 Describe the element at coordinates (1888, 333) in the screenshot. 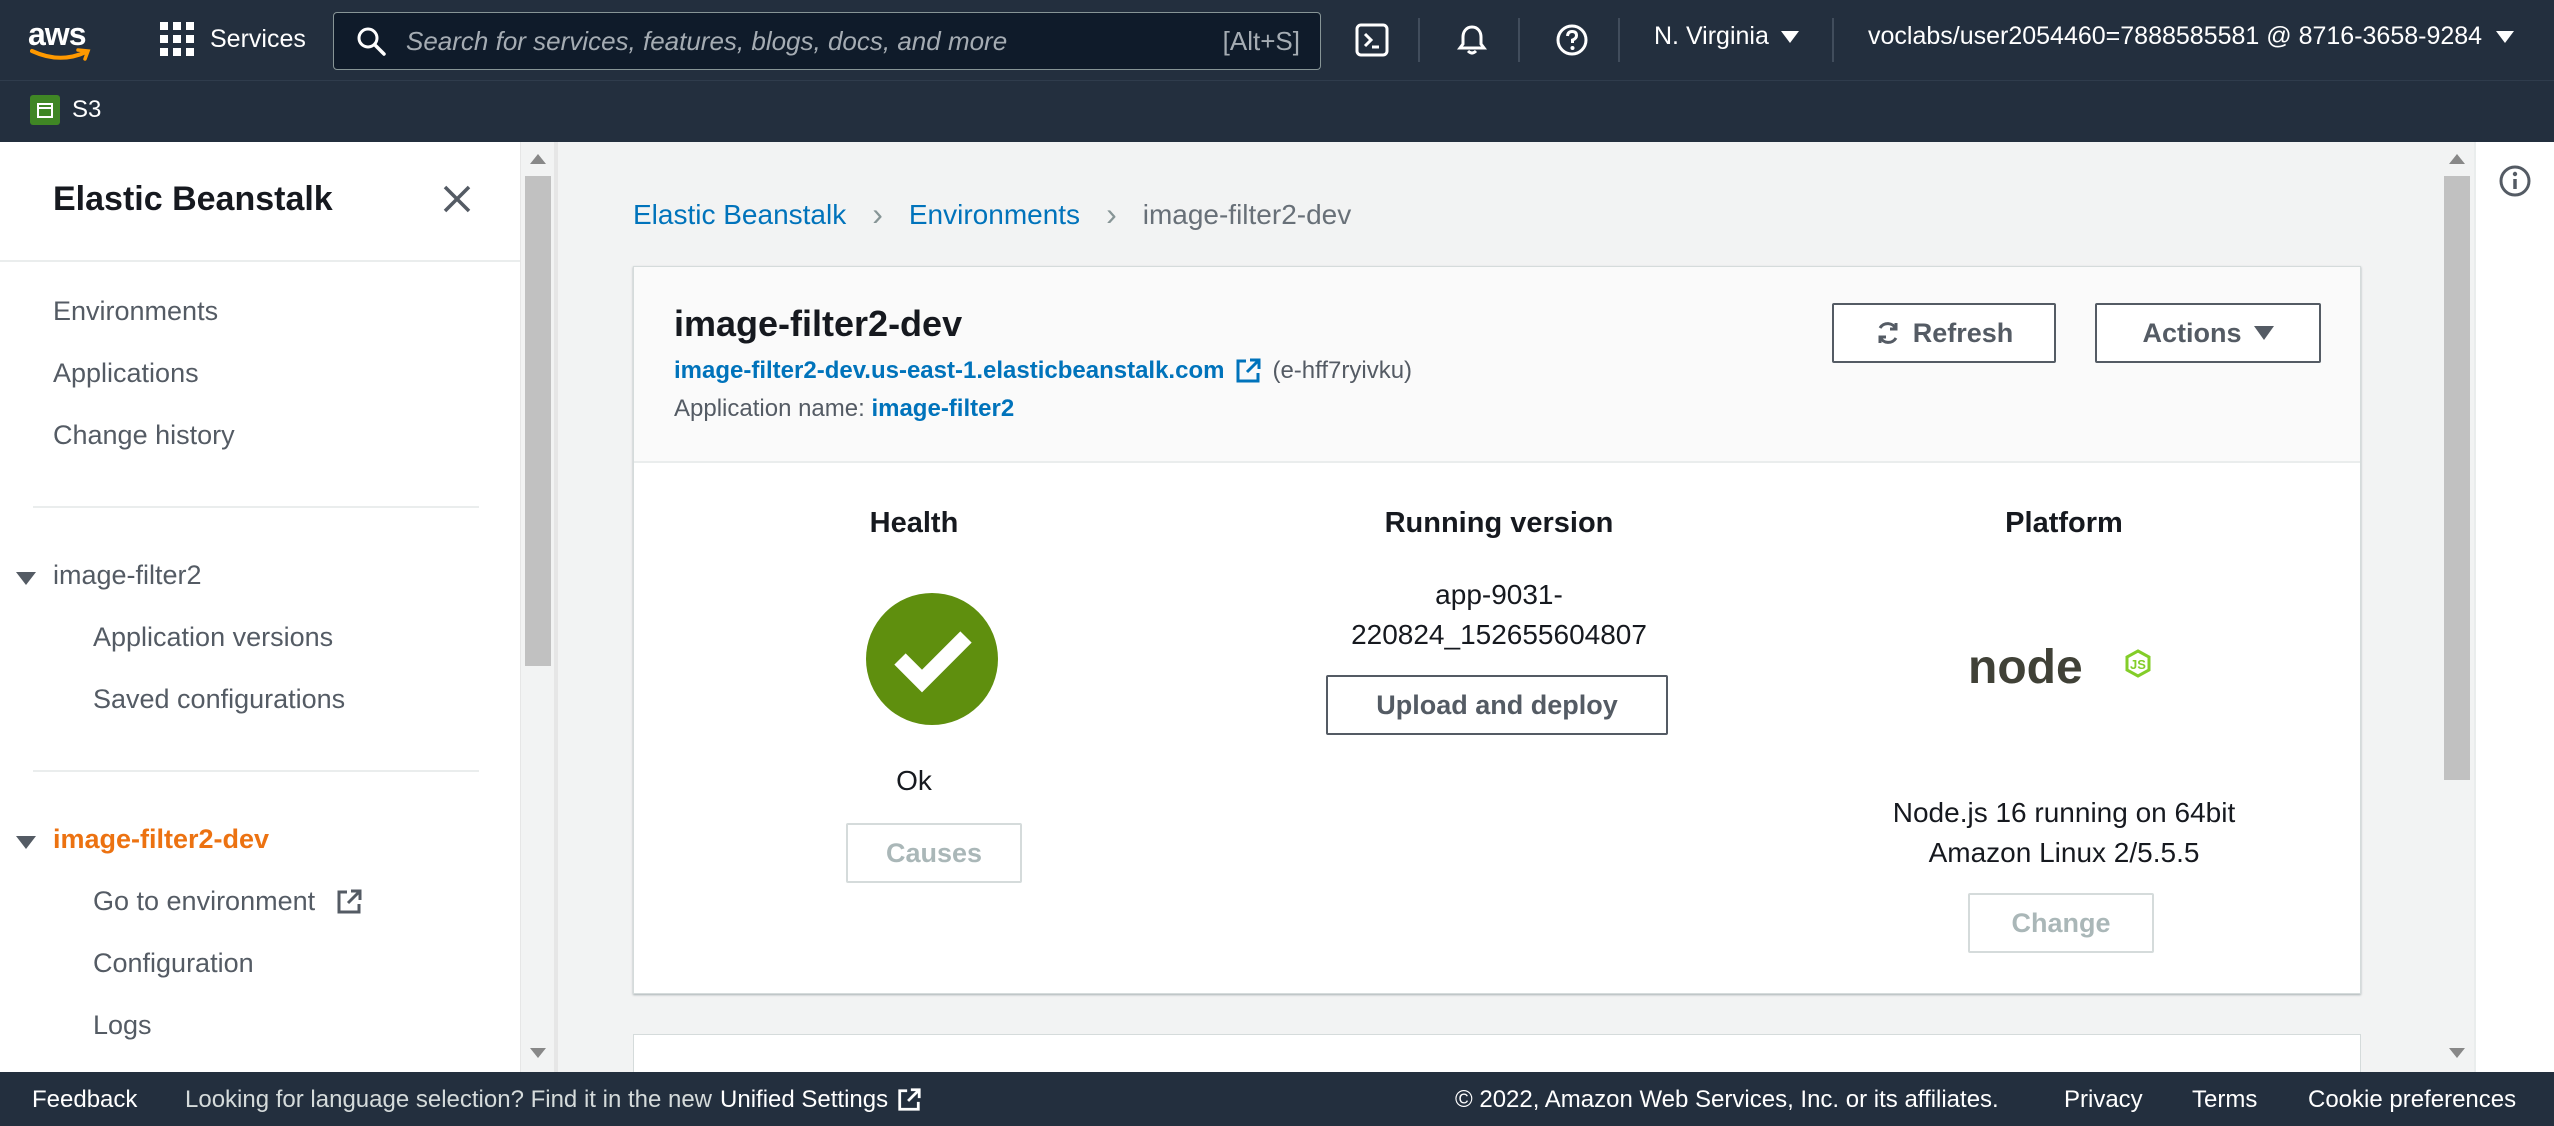

I see `refresh-icon` at that location.